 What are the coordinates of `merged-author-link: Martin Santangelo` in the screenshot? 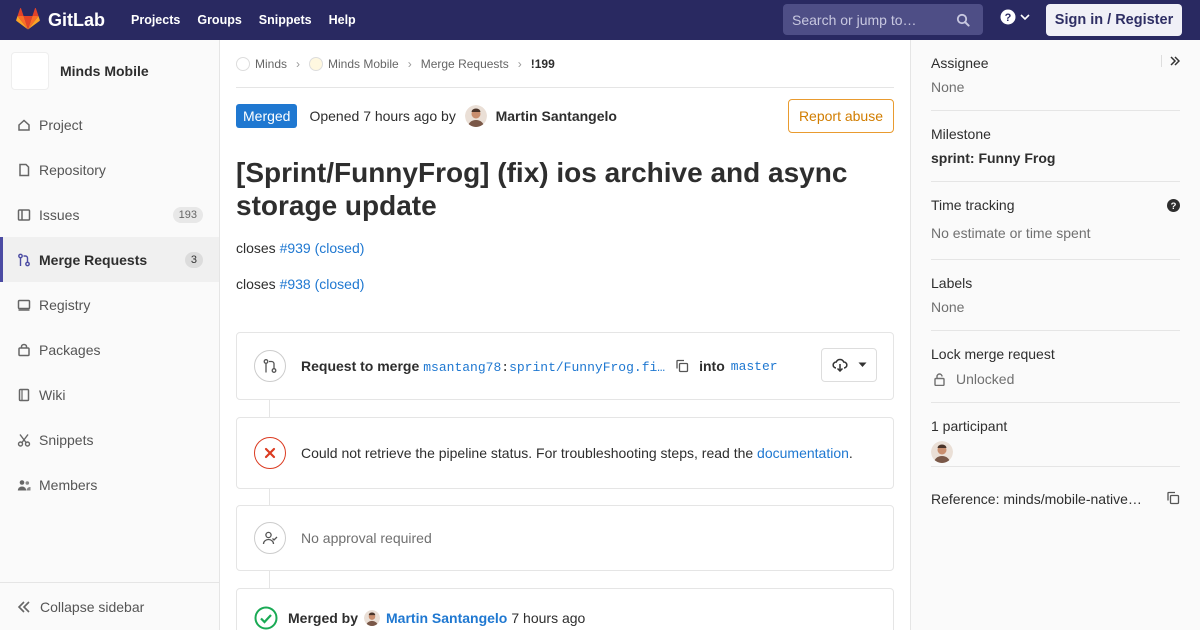 It's located at (446, 618).